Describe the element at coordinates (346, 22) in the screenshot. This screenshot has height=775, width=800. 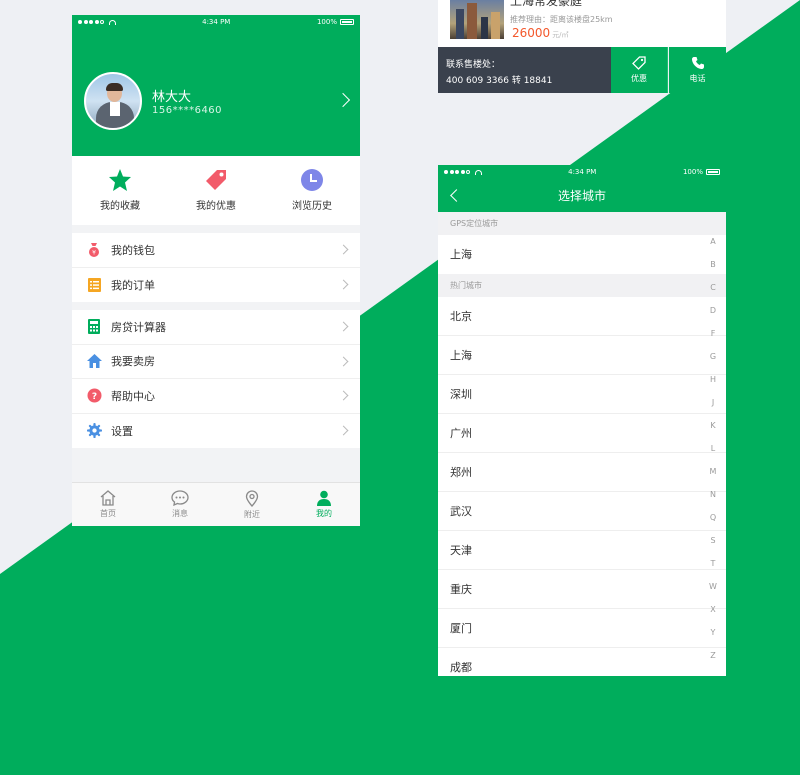
I see `battery-icon` at that location.